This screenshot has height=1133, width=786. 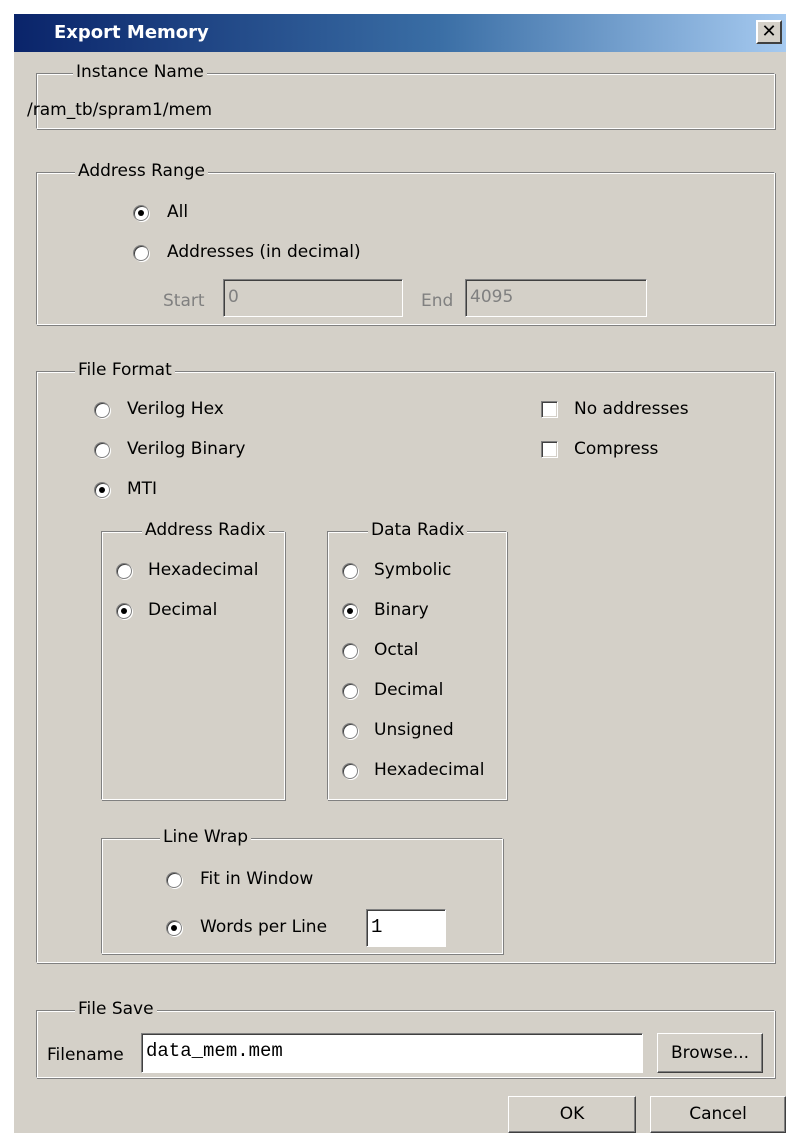 What do you see at coordinates (141, 253) in the screenshot?
I see `radio-addresses` at bounding box center [141, 253].